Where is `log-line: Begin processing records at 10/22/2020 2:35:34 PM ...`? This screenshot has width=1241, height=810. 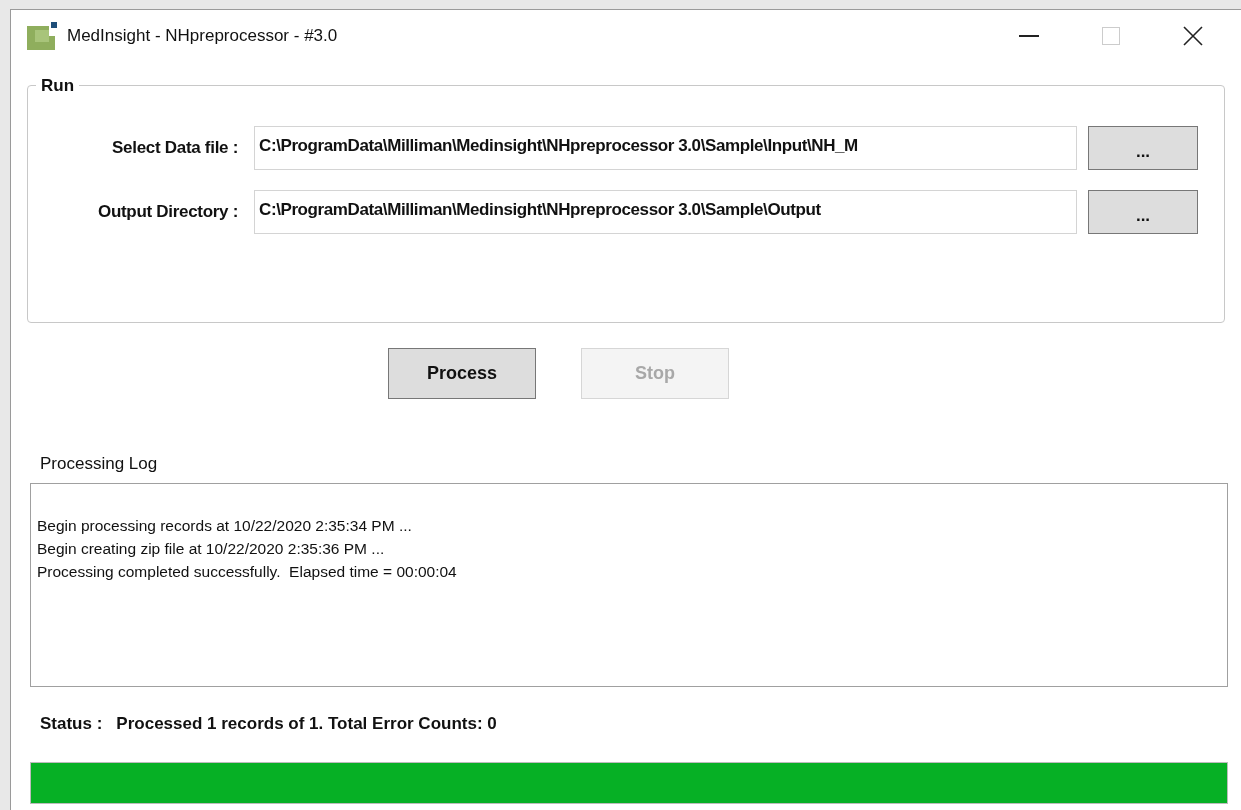
log-line: Begin processing records at 10/22/2020 2:35:34 PM ... is located at coordinates (224, 525).